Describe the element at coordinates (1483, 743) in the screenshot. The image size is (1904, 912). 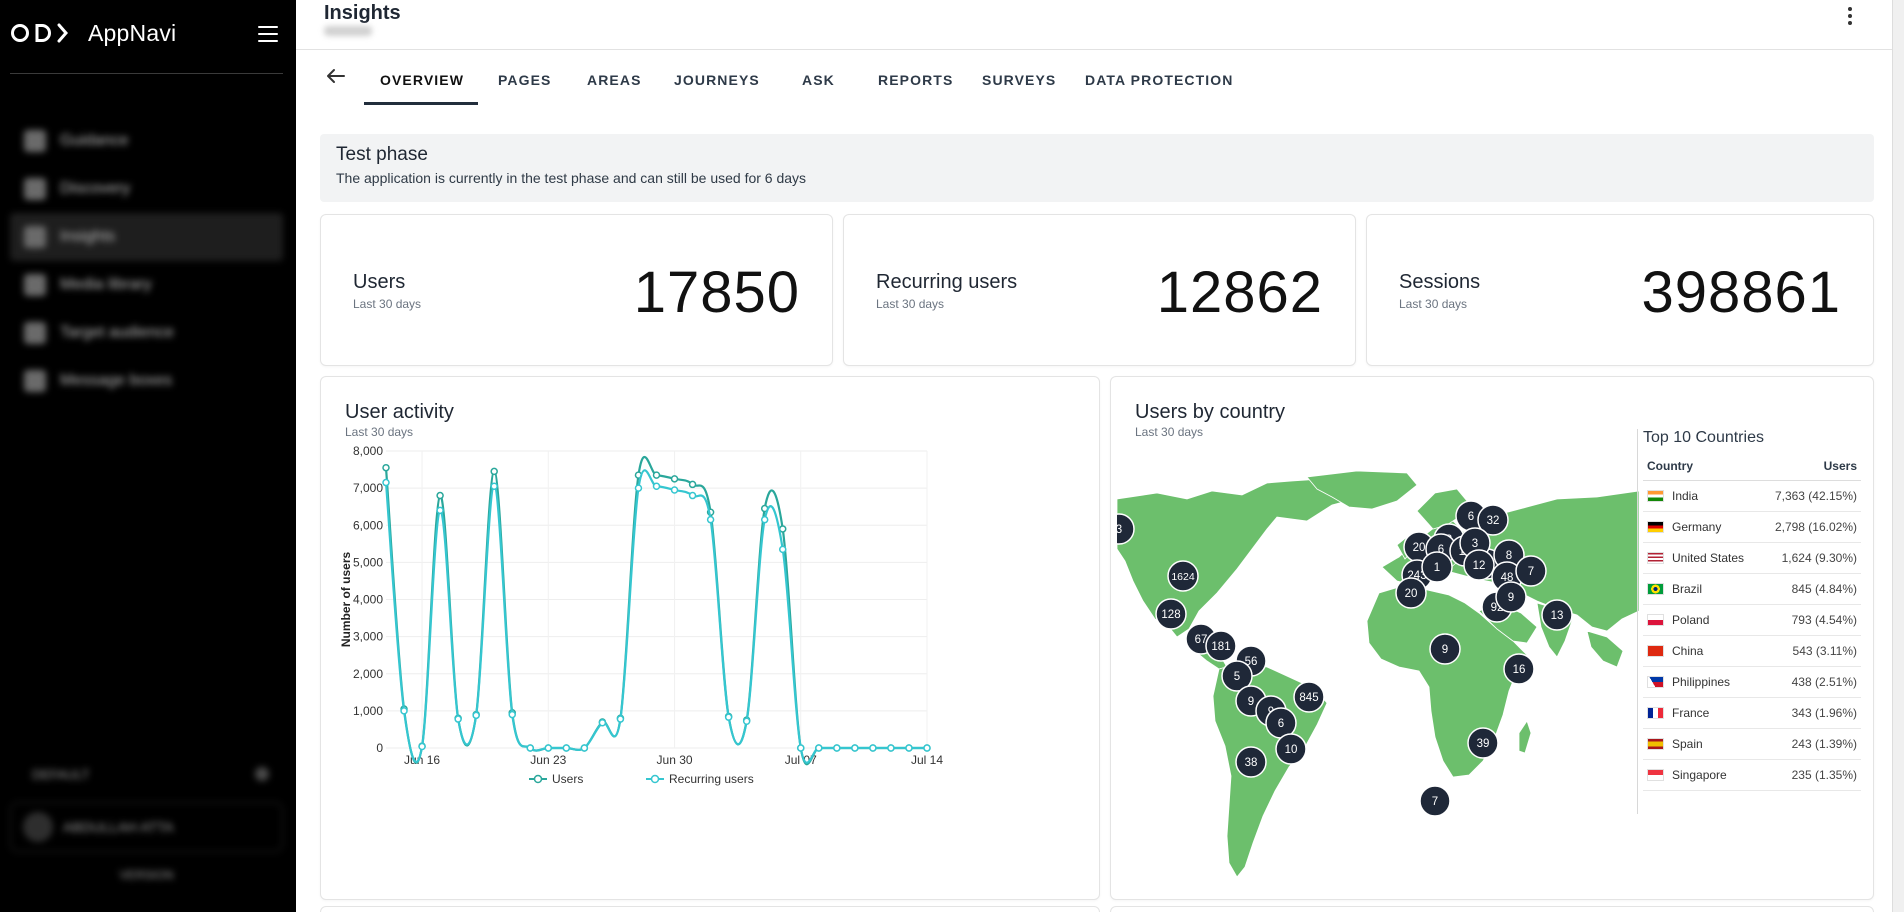
I see `map-cluster-marker: 39` at that location.